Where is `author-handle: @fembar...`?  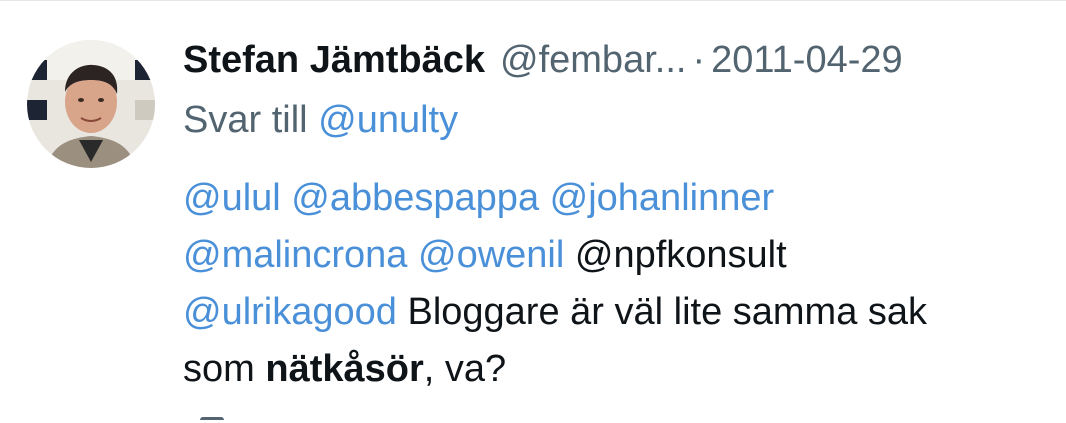
author-handle: @fembar... is located at coordinates (593, 60).